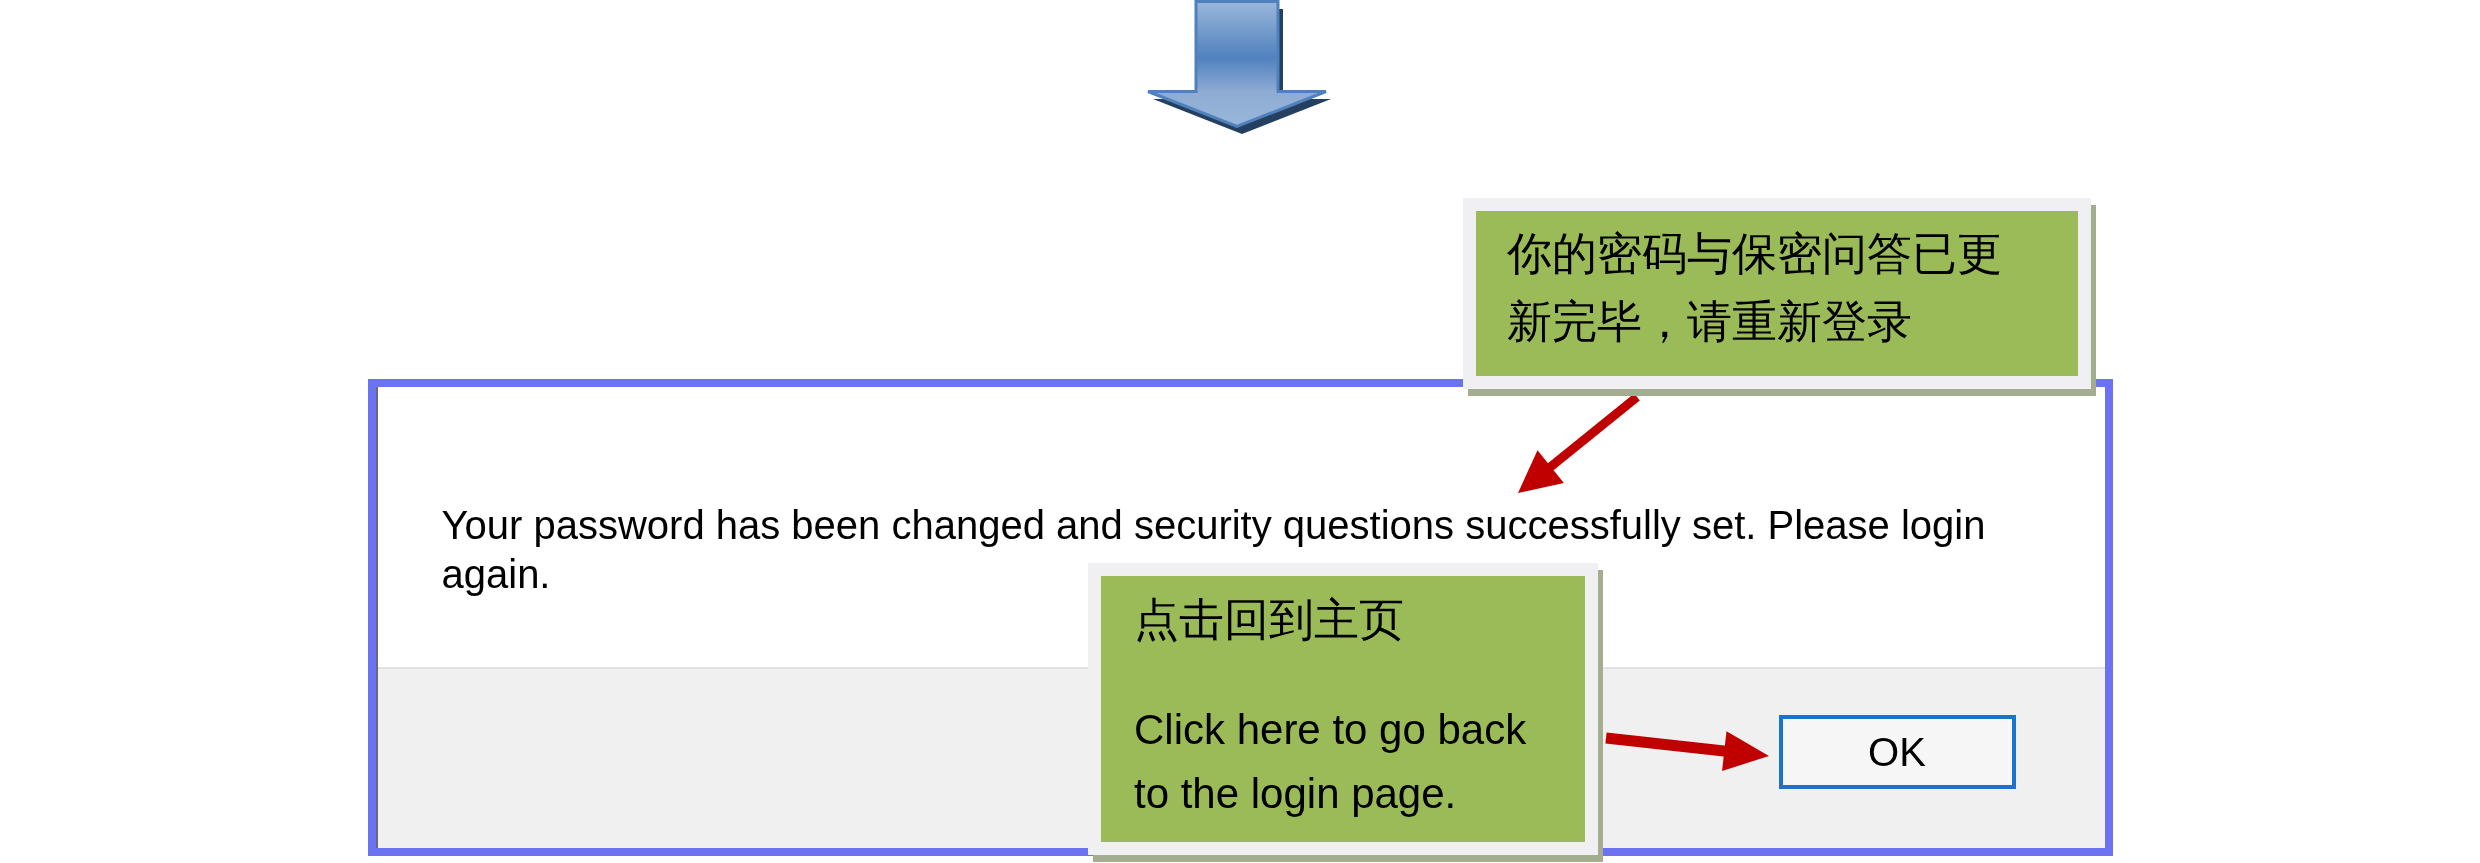 This screenshot has height=863, width=2480. What do you see at coordinates (1755, 288) in the screenshot?
I see `callout-text: 你的密码与保密问答已更新完毕，请重新登录` at bounding box center [1755, 288].